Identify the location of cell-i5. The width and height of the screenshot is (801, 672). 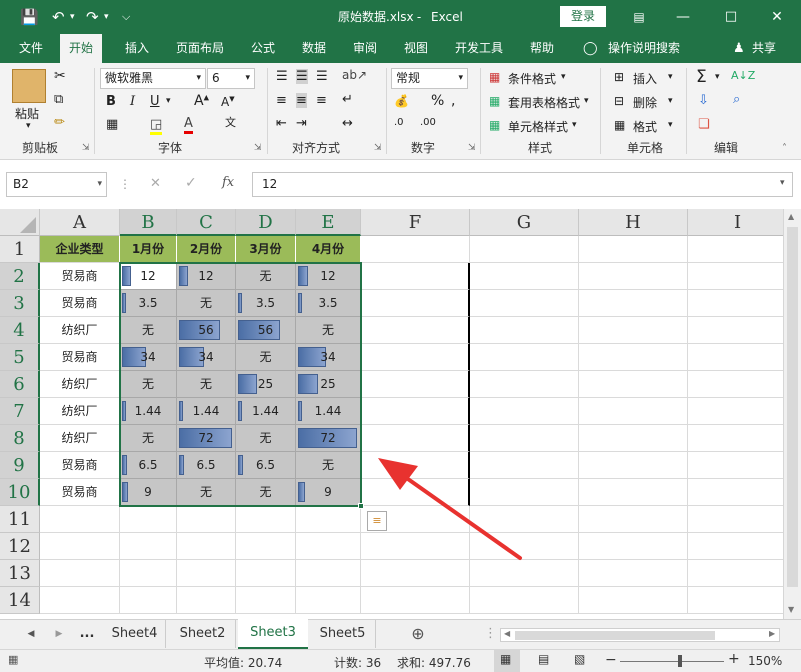
(735, 357).